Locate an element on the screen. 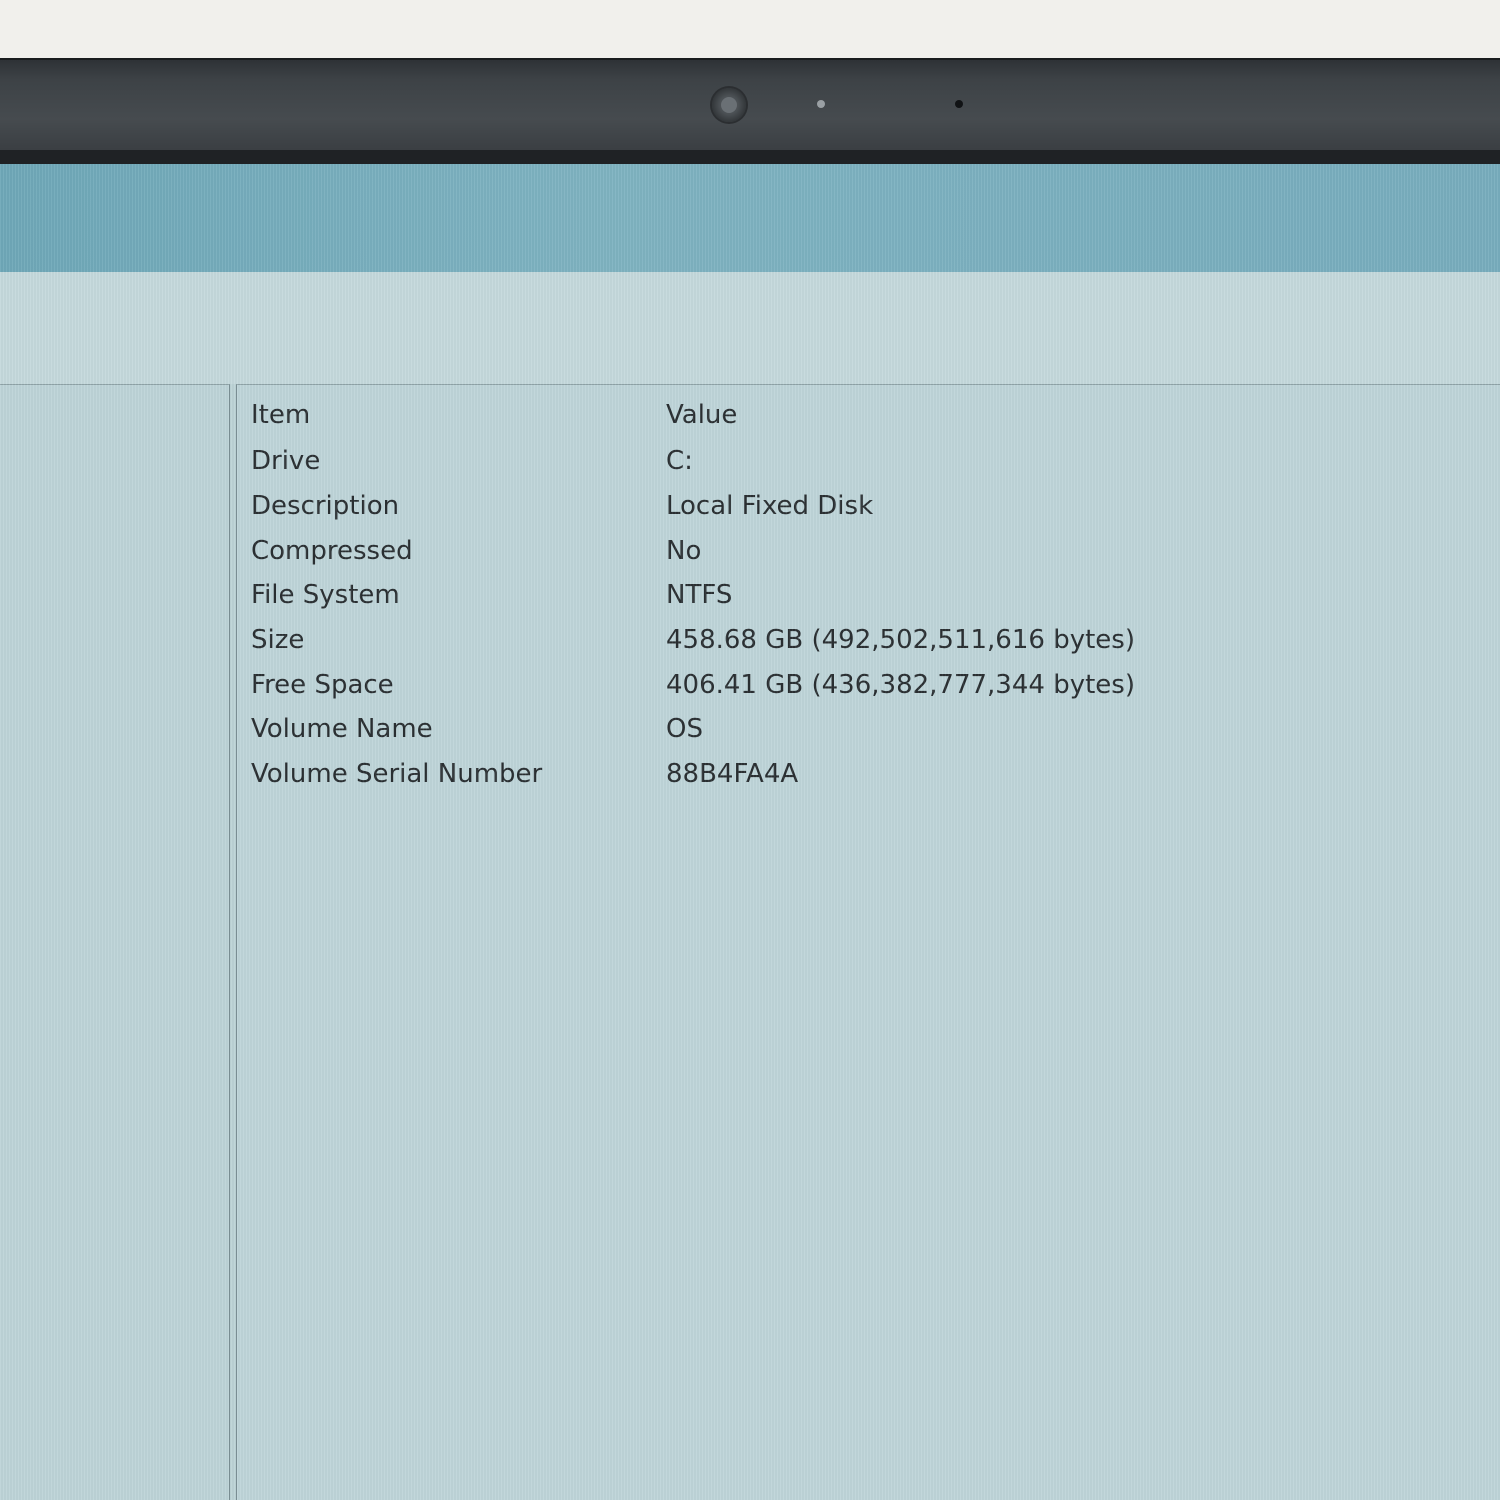 The image size is (1500, 1500). webcam-lens is located at coordinates (729, 105).